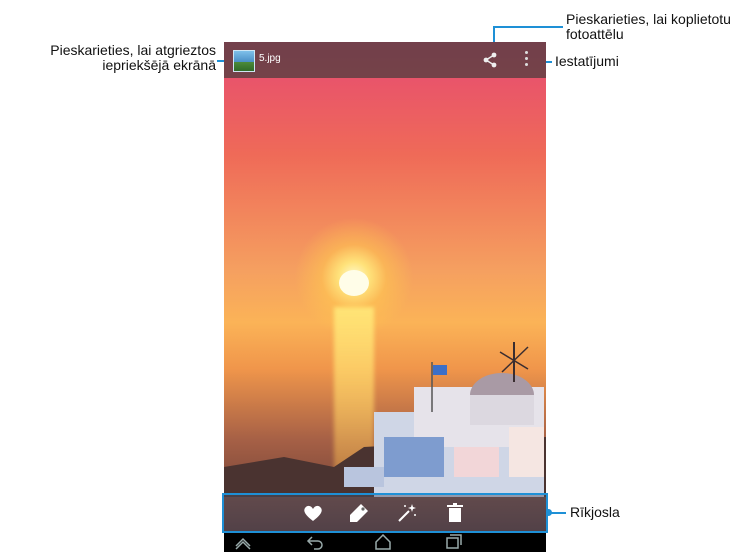 This screenshot has height=552, width=754. What do you see at coordinates (385, 419) in the screenshot?
I see `village-illustration` at bounding box center [385, 419].